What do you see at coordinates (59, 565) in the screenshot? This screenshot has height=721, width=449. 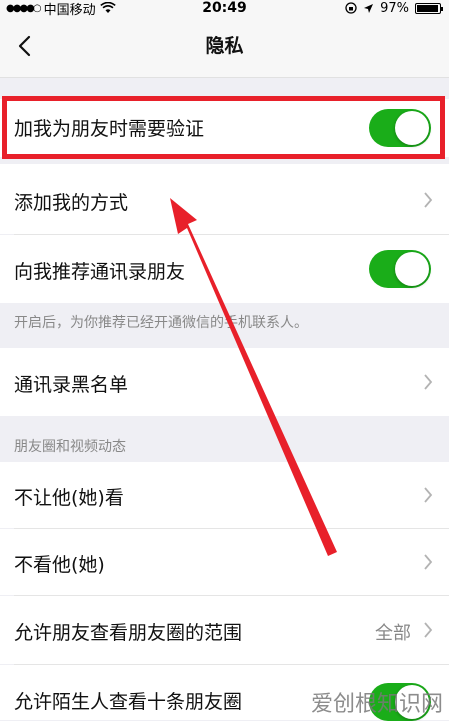 I see `hide-their-posts-label: 不看他(她)` at bounding box center [59, 565].